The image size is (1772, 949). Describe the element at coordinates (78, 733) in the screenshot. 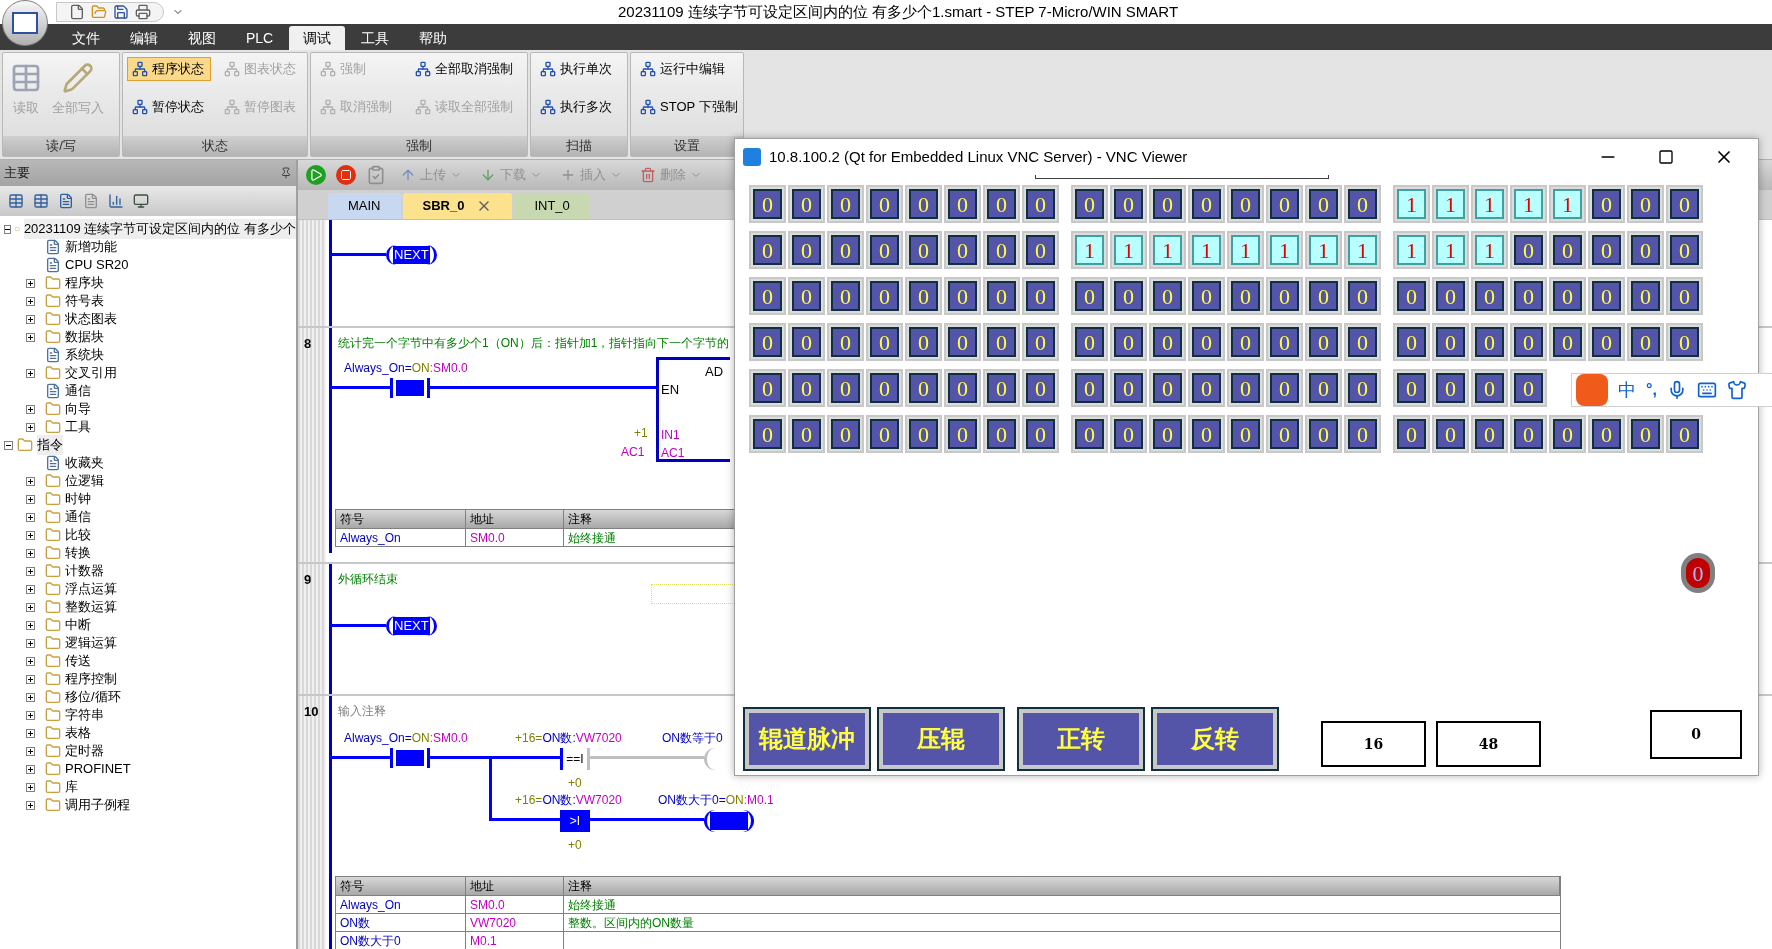

I see `tree-item: 表格` at that location.